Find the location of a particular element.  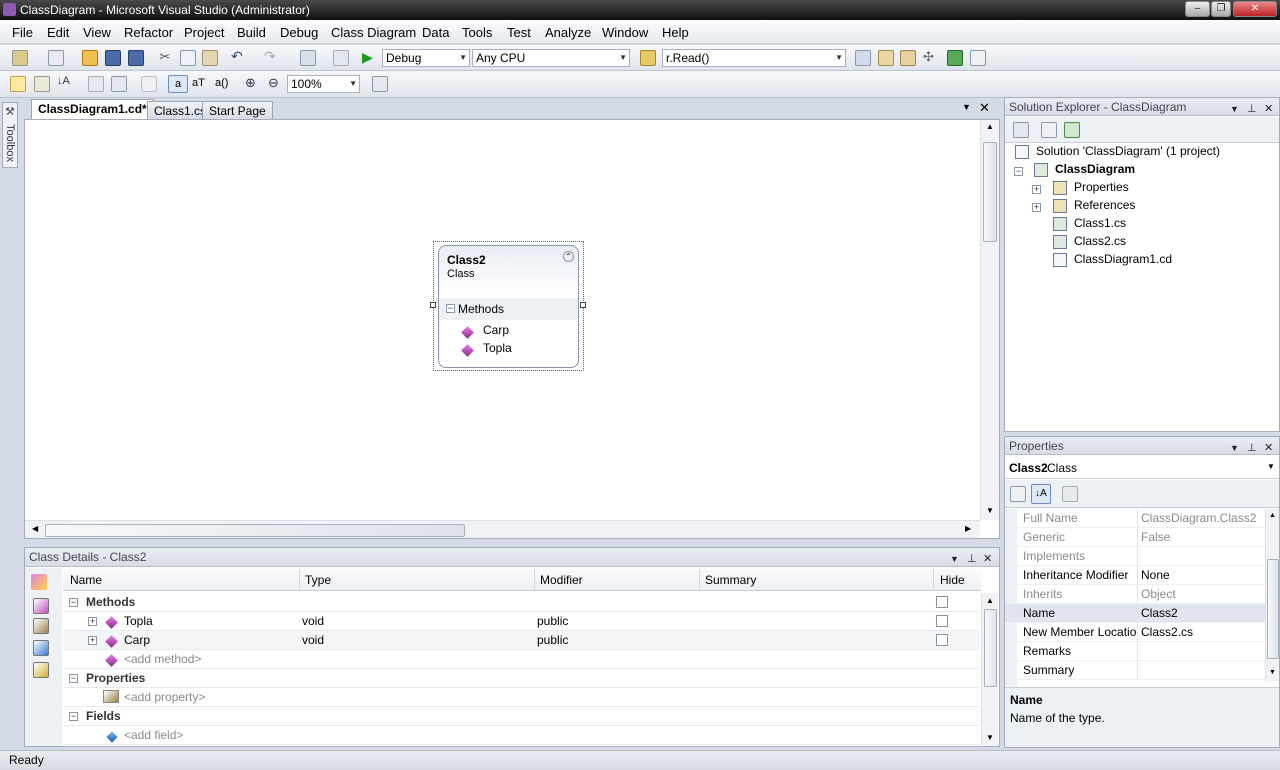

methods-compartment-header: − Methods is located at coordinates (508, 309).